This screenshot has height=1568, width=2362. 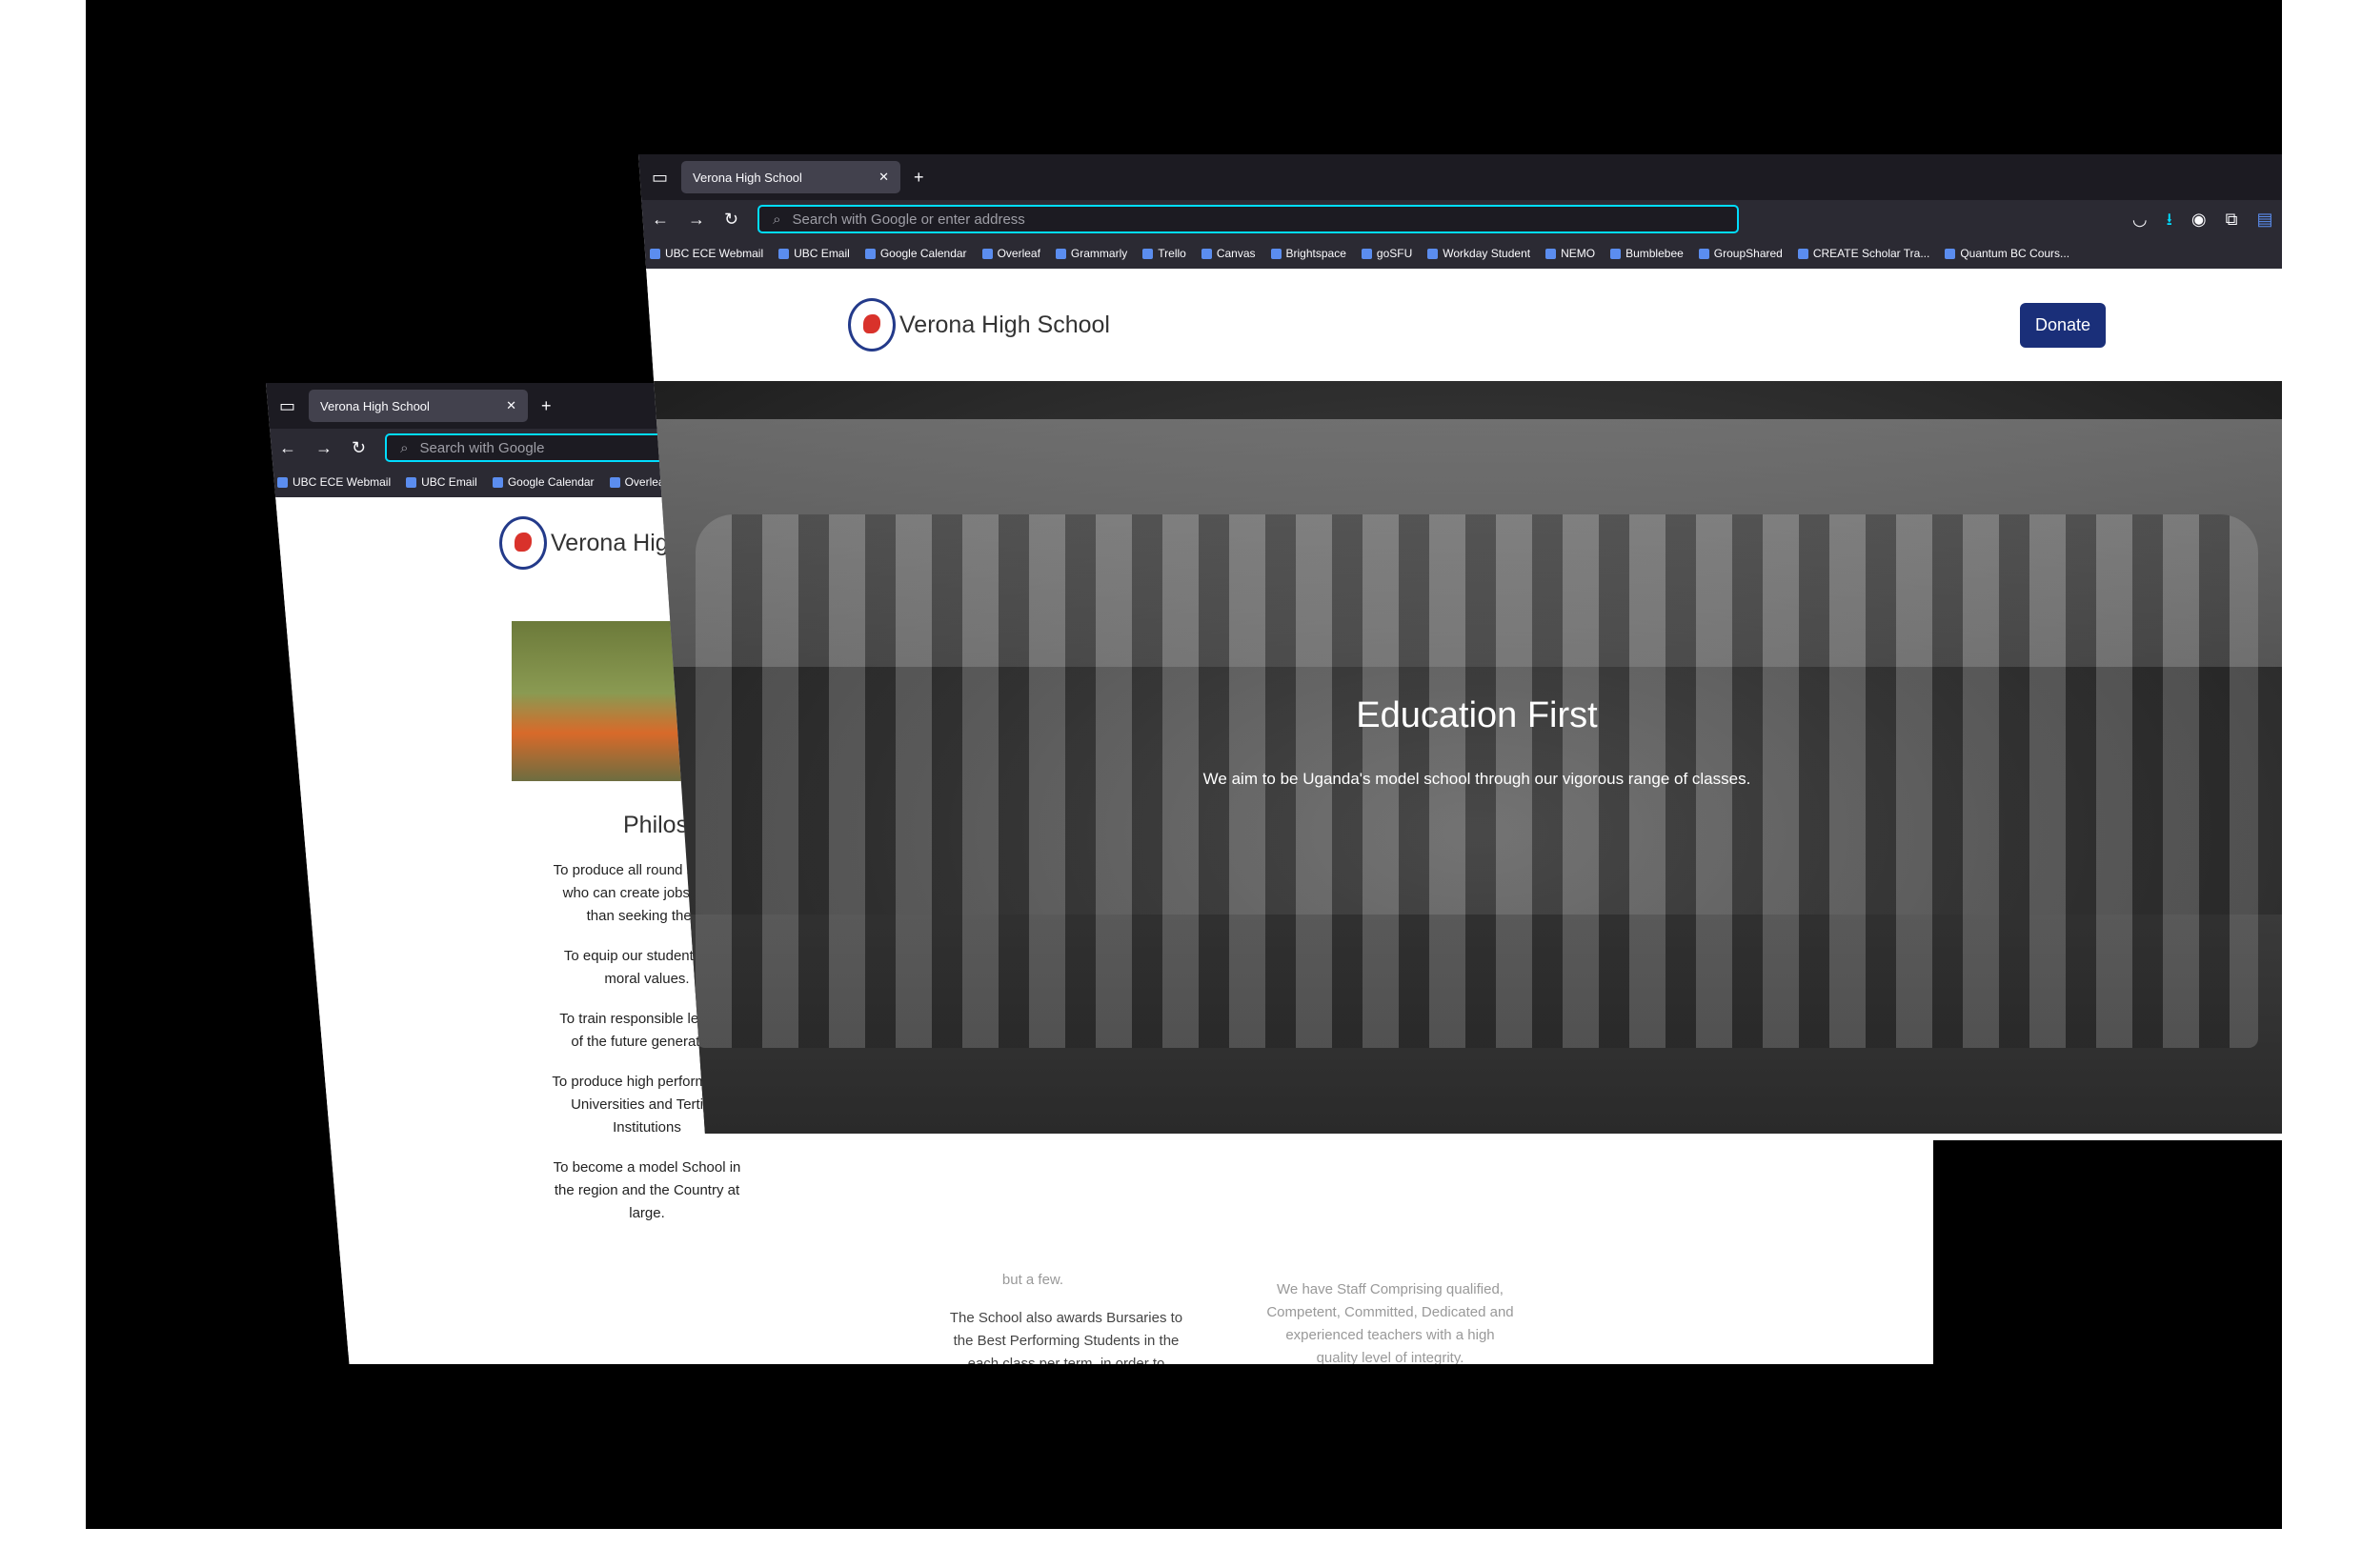 What do you see at coordinates (1248, 219) in the screenshot?
I see `url-bar: ⌕ Search with Google or enter address` at bounding box center [1248, 219].